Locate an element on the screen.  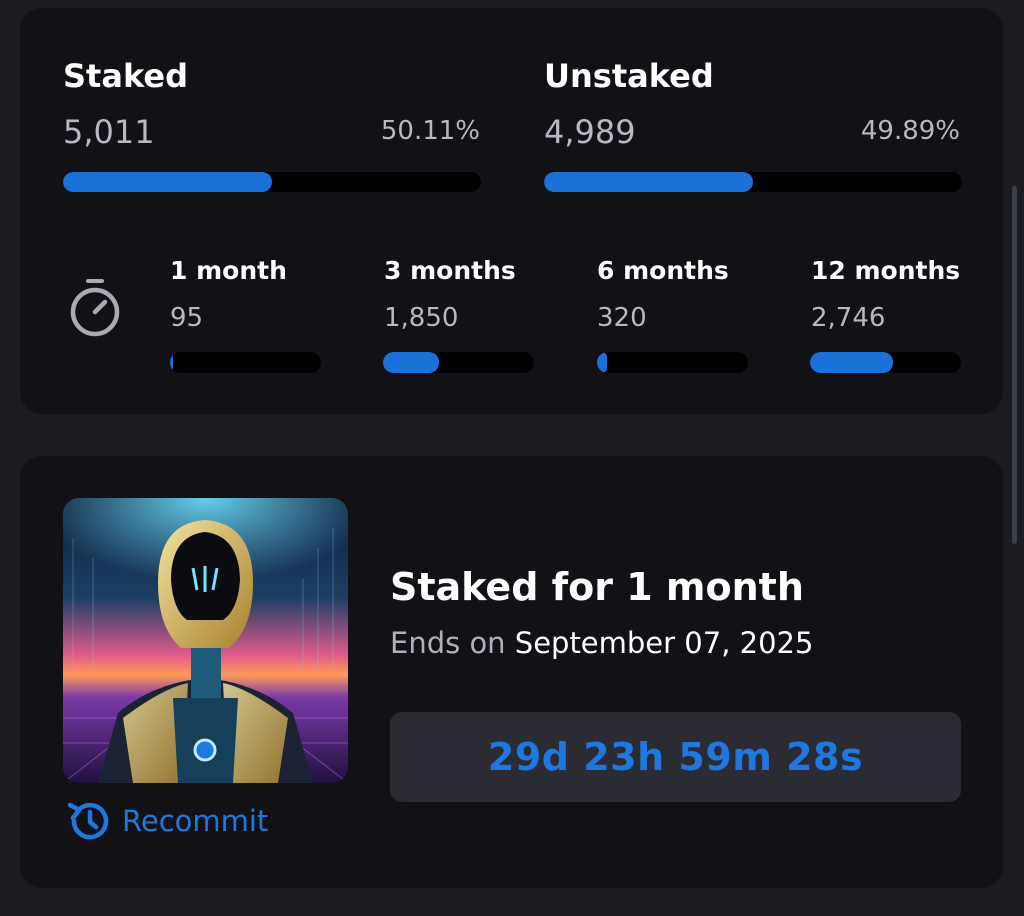
history-refresh-icon is located at coordinates (89, 821).